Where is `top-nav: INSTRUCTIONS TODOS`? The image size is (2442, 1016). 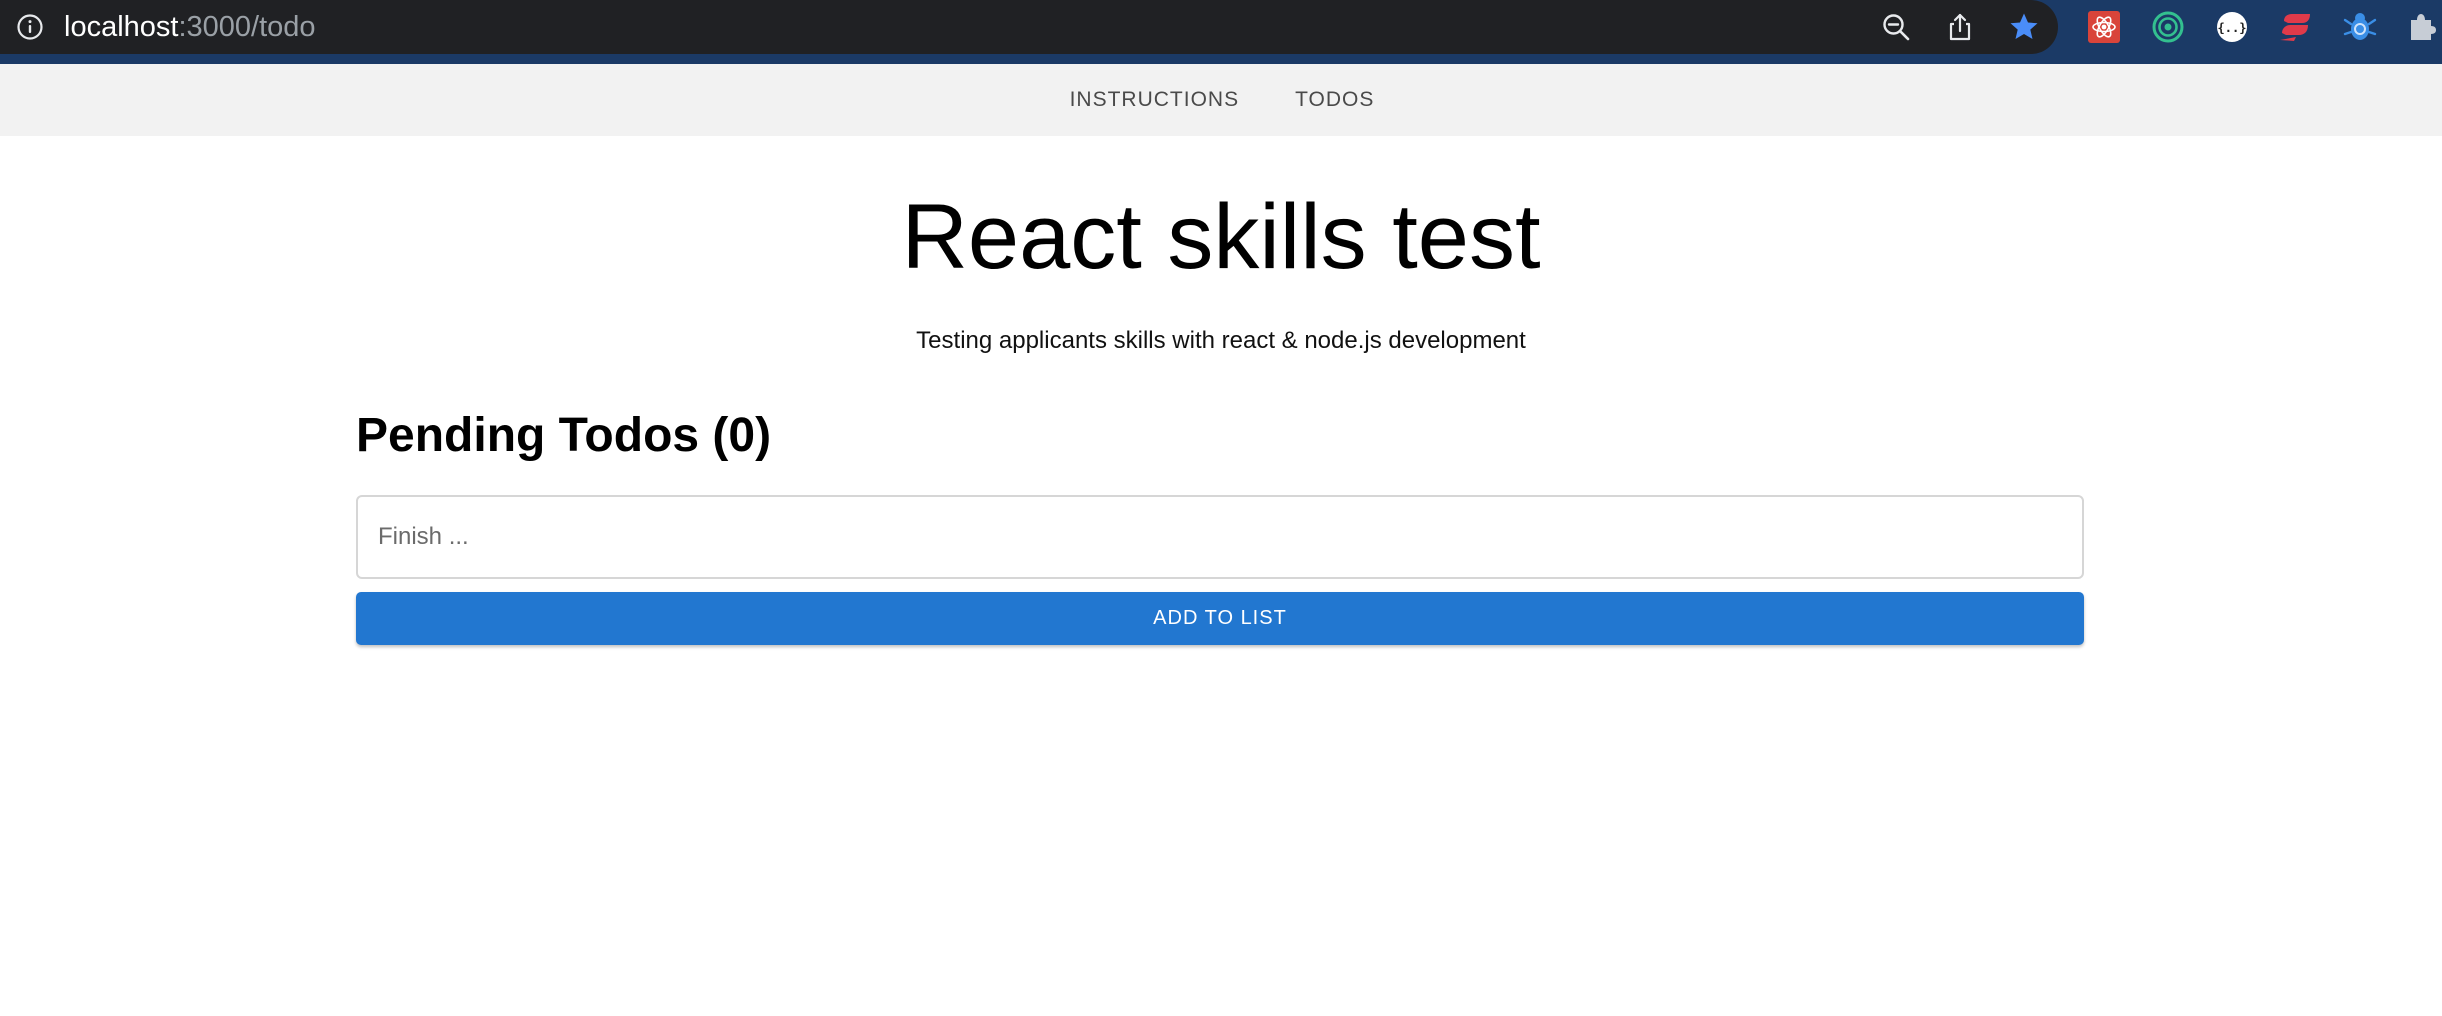
top-nav: INSTRUCTIONS TODOS is located at coordinates (1221, 100).